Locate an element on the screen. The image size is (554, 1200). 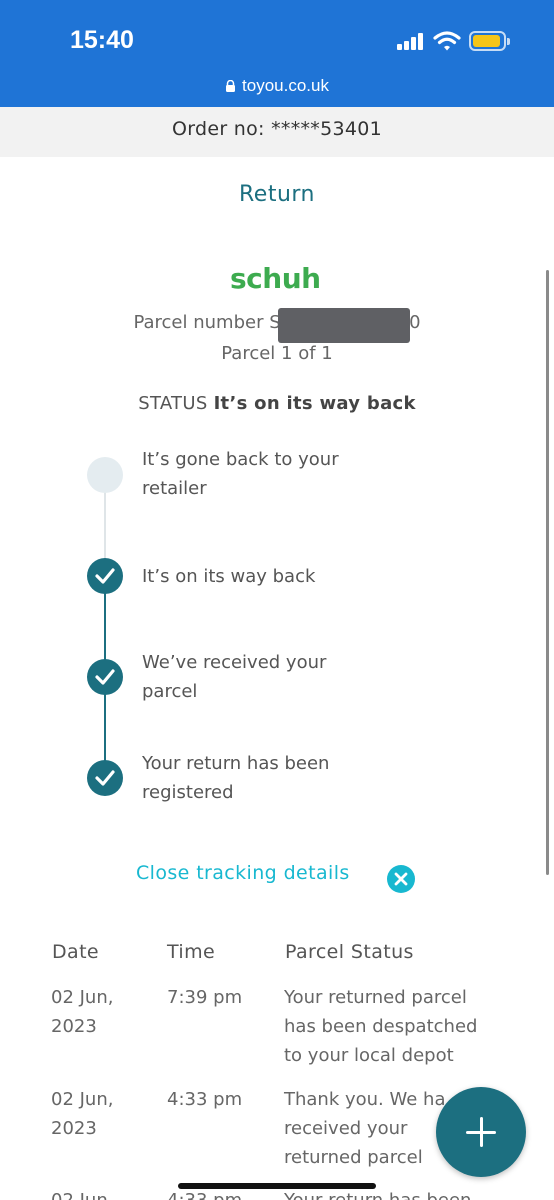
timeline-step-1-line2: retailer is located at coordinates (174, 488).